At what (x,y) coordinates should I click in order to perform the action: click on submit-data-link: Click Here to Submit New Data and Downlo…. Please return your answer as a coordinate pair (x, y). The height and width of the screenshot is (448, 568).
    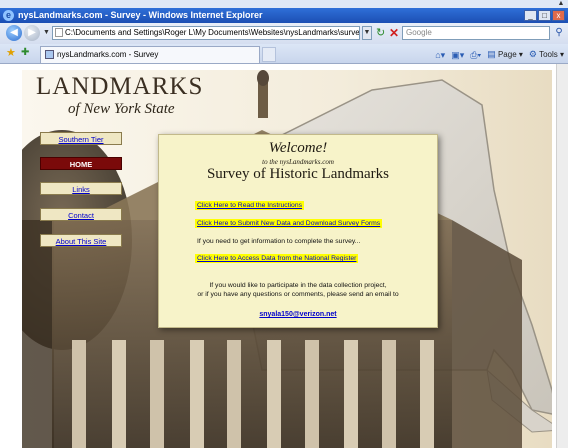
    Looking at the image, I should click on (289, 223).